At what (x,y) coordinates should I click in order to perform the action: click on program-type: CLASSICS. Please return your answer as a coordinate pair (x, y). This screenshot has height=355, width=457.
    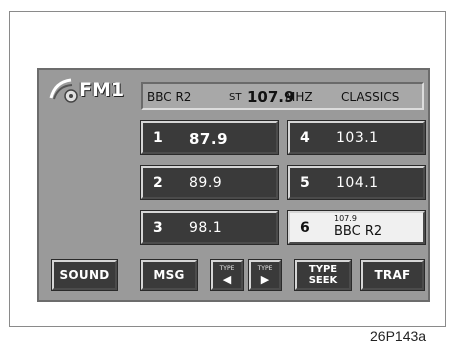
    Looking at the image, I should click on (370, 97).